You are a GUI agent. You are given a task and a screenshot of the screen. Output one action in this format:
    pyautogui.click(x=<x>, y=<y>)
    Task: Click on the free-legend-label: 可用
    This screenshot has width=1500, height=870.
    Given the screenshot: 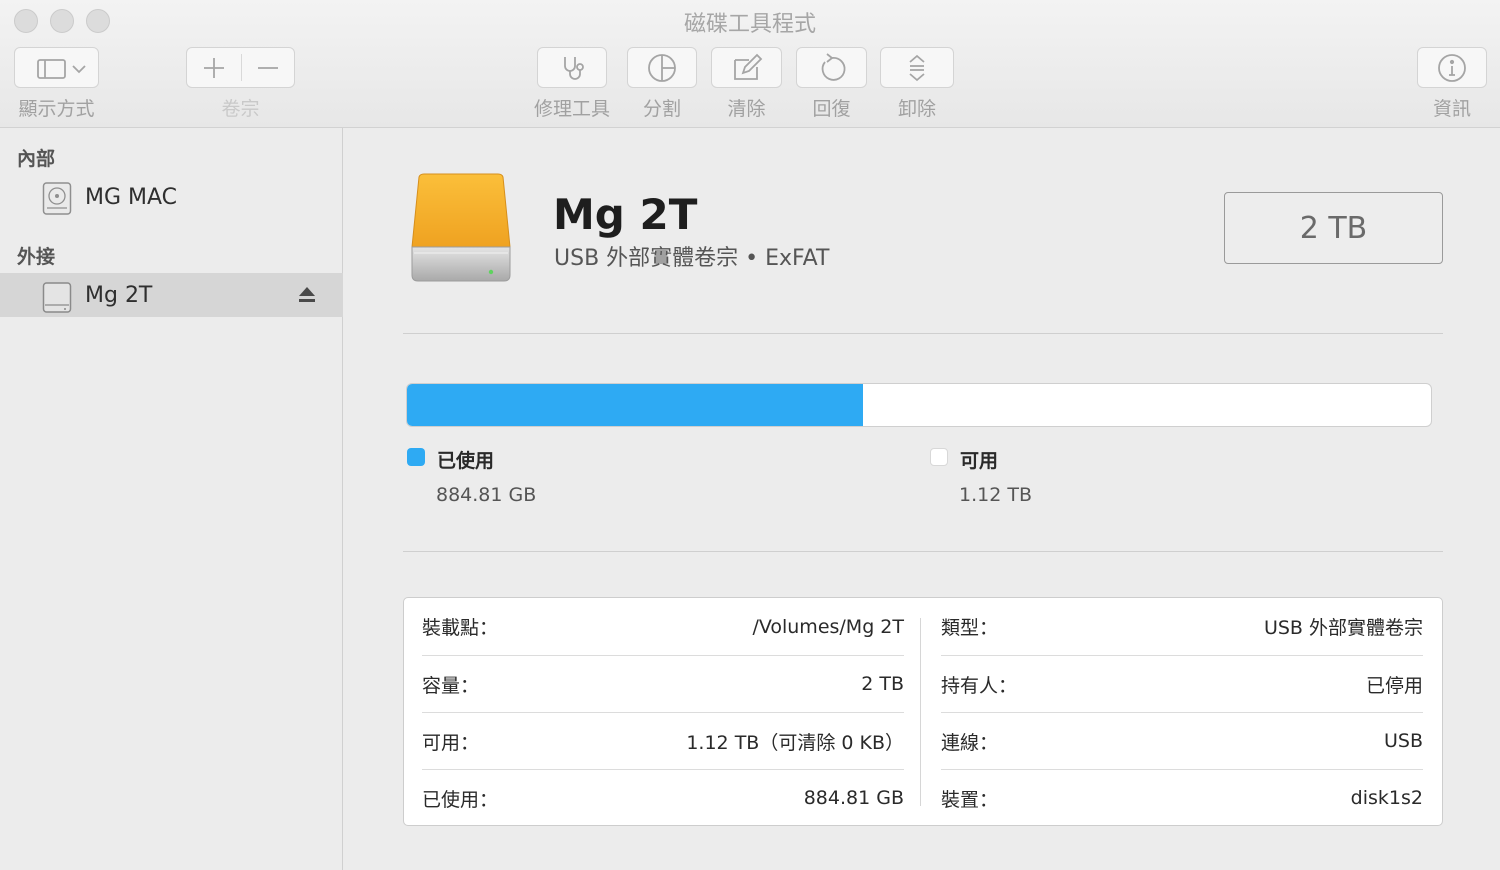 What is the action you would take?
    pyautogui.click(x=979, y=461)
    